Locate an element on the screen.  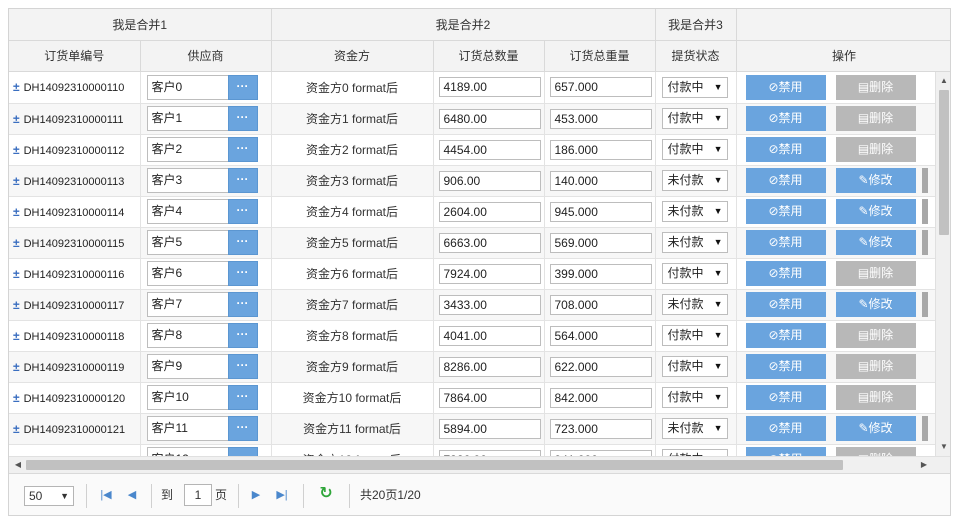
supplier-input: 客户1 is located at coordinates (187, 118).